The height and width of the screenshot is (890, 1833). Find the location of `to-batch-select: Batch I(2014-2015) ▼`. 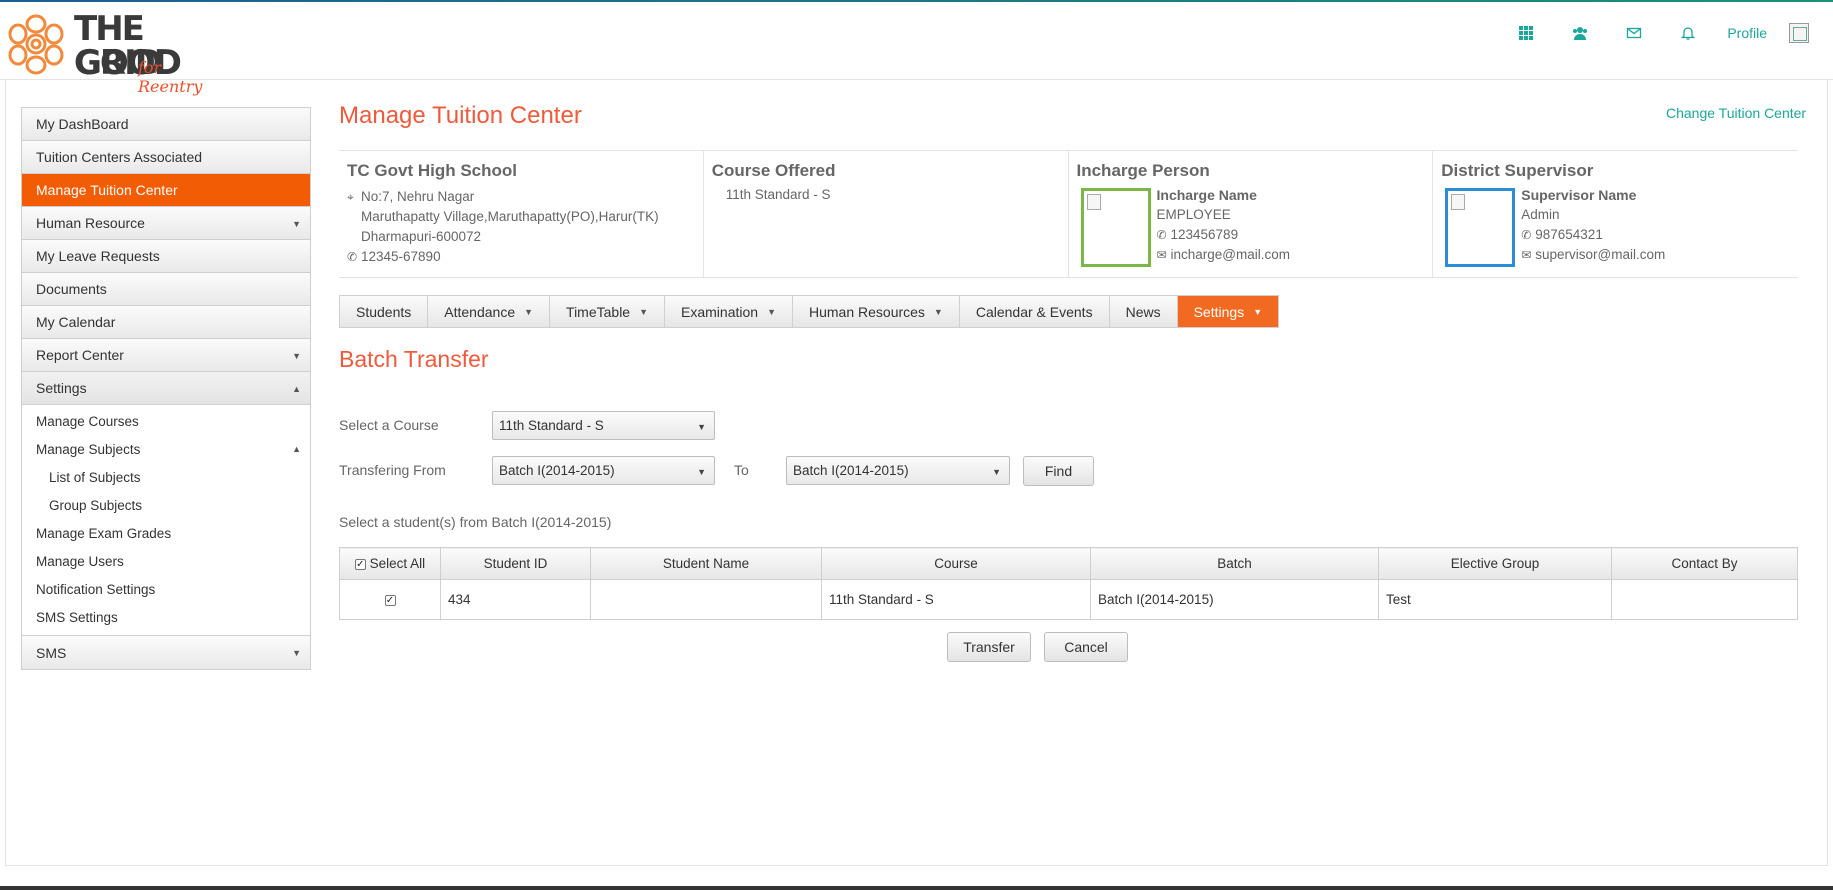

to-batch-select: Batch I(2014-2015) ▼ is located at coordinates (898, 470).